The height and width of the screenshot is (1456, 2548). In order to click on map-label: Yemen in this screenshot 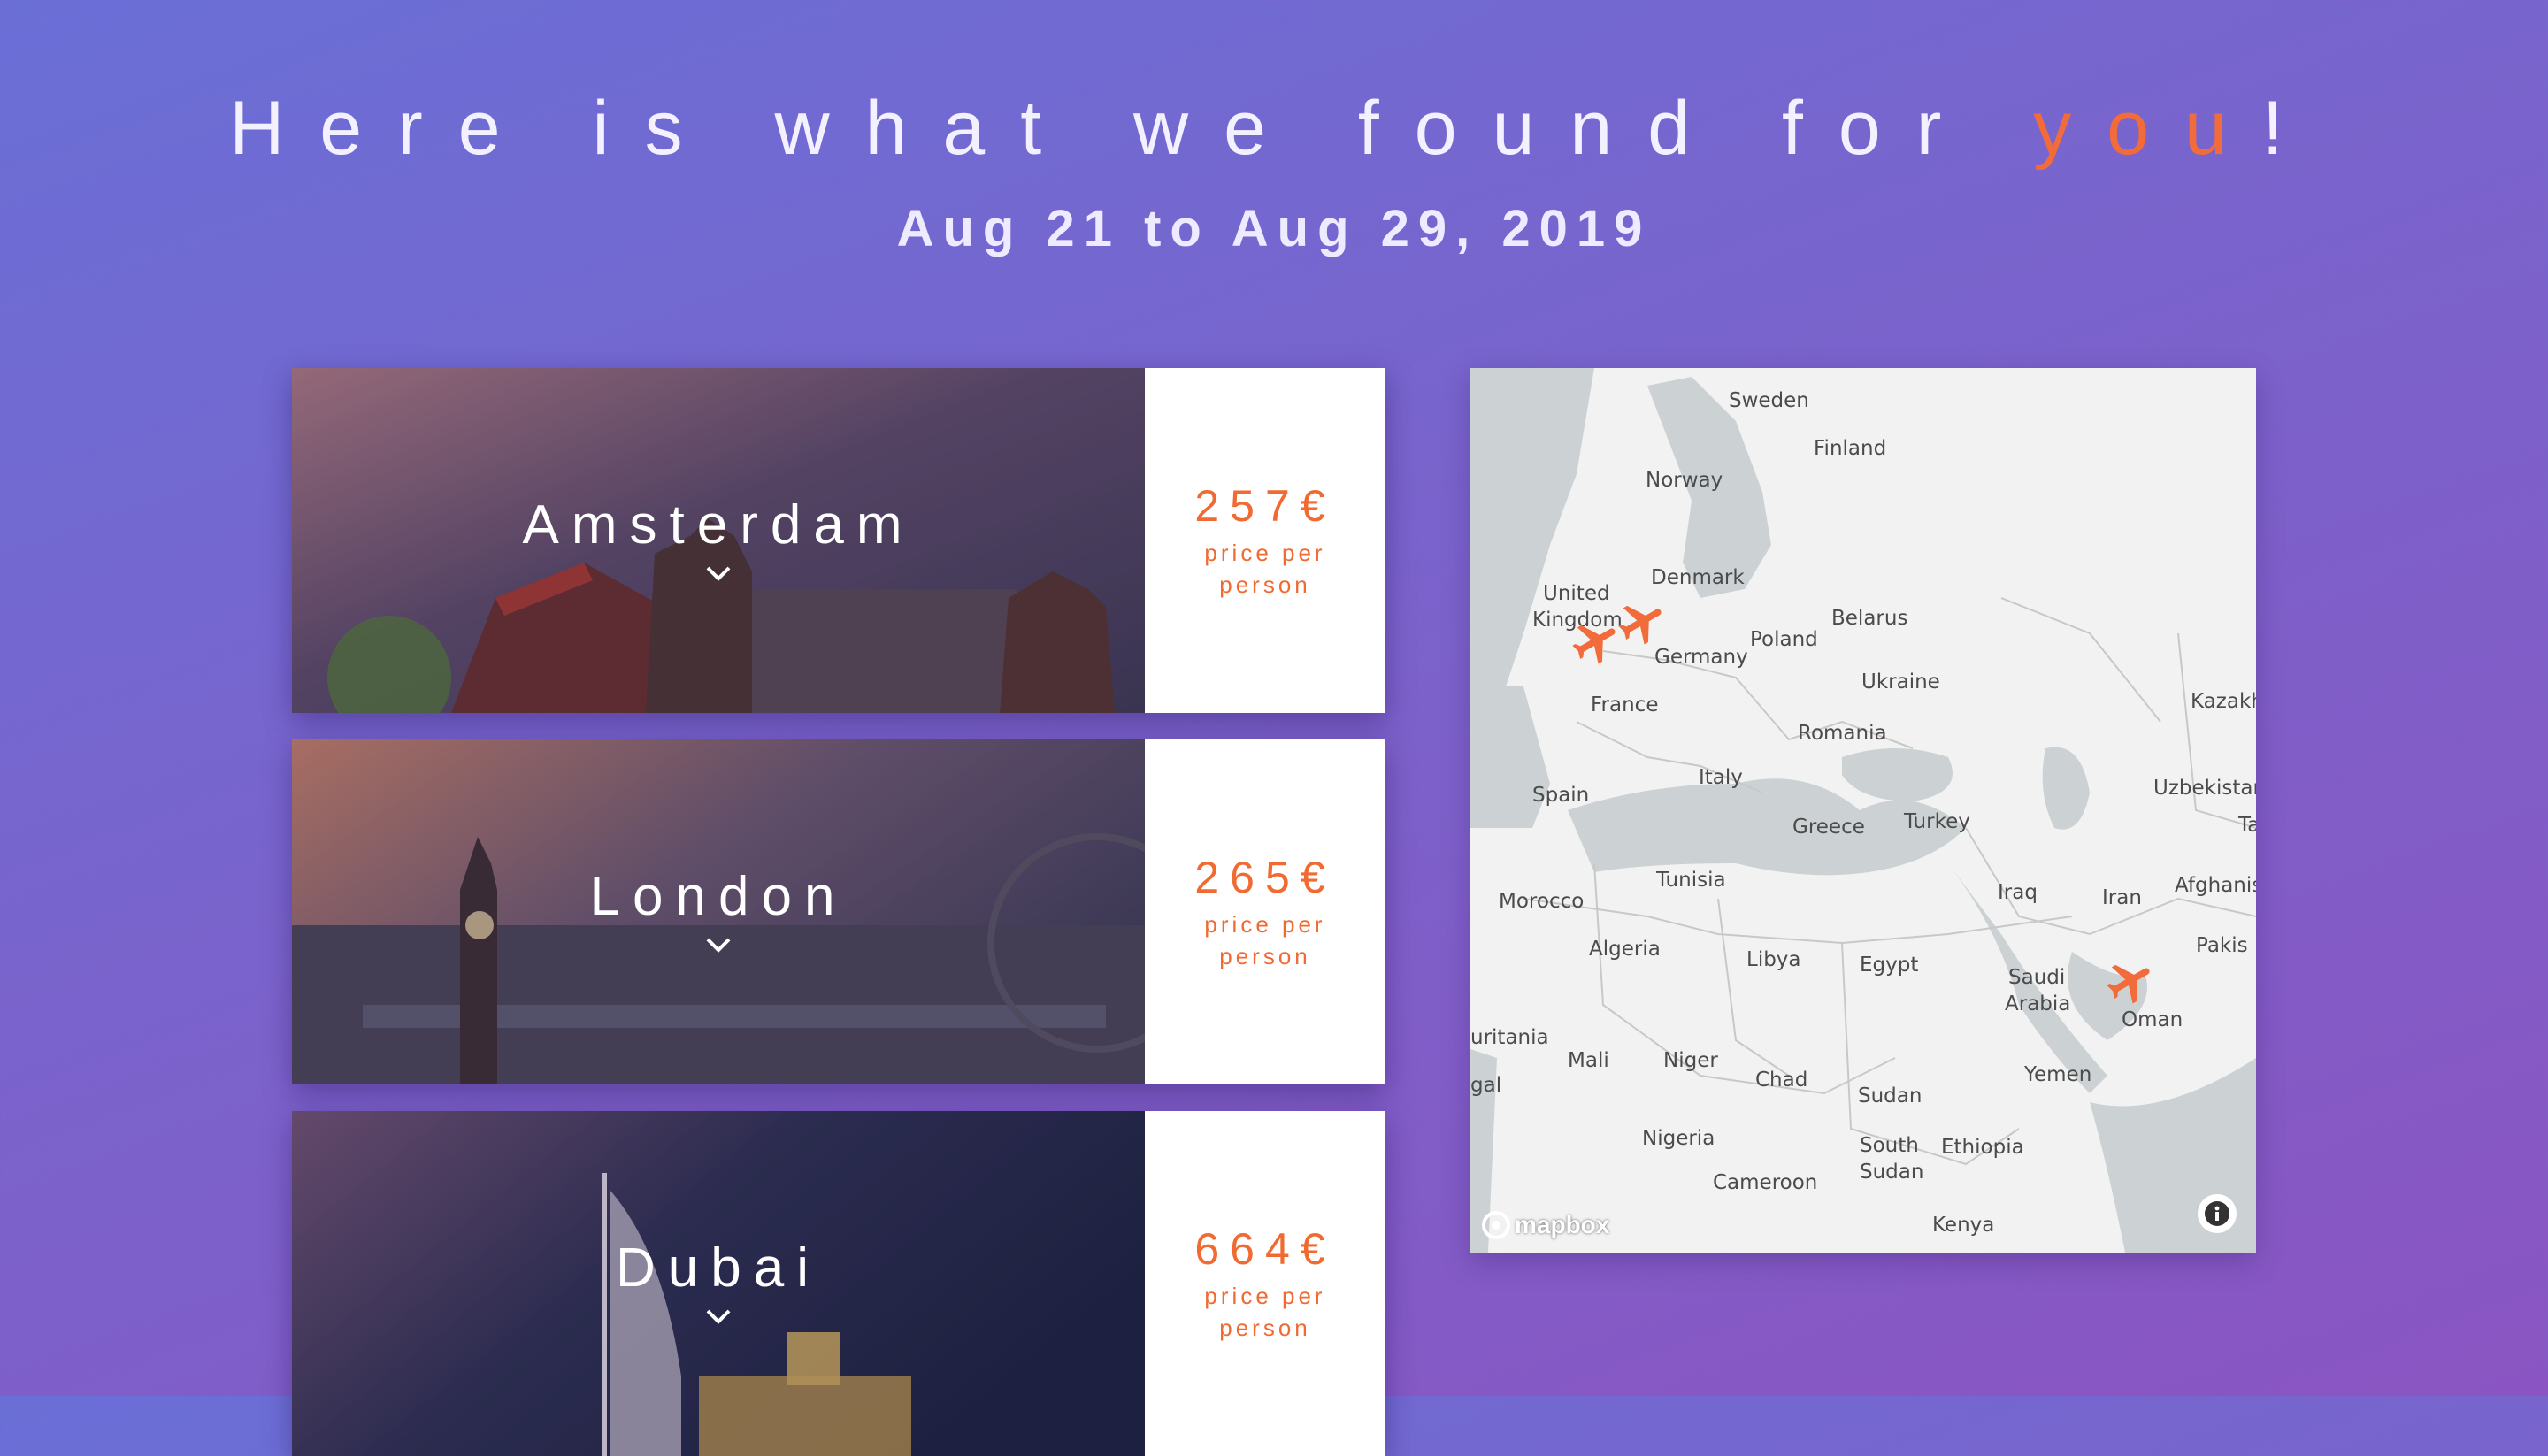, I will do `click(2058, 1074)`.